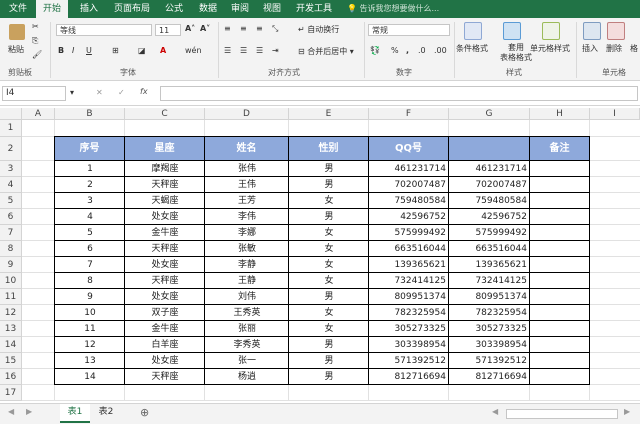 The width and height of the screenshot is (640, 424). Describe the element at coordinates (11, 233) in the screenshot. I see `row-header: 7` at that location.